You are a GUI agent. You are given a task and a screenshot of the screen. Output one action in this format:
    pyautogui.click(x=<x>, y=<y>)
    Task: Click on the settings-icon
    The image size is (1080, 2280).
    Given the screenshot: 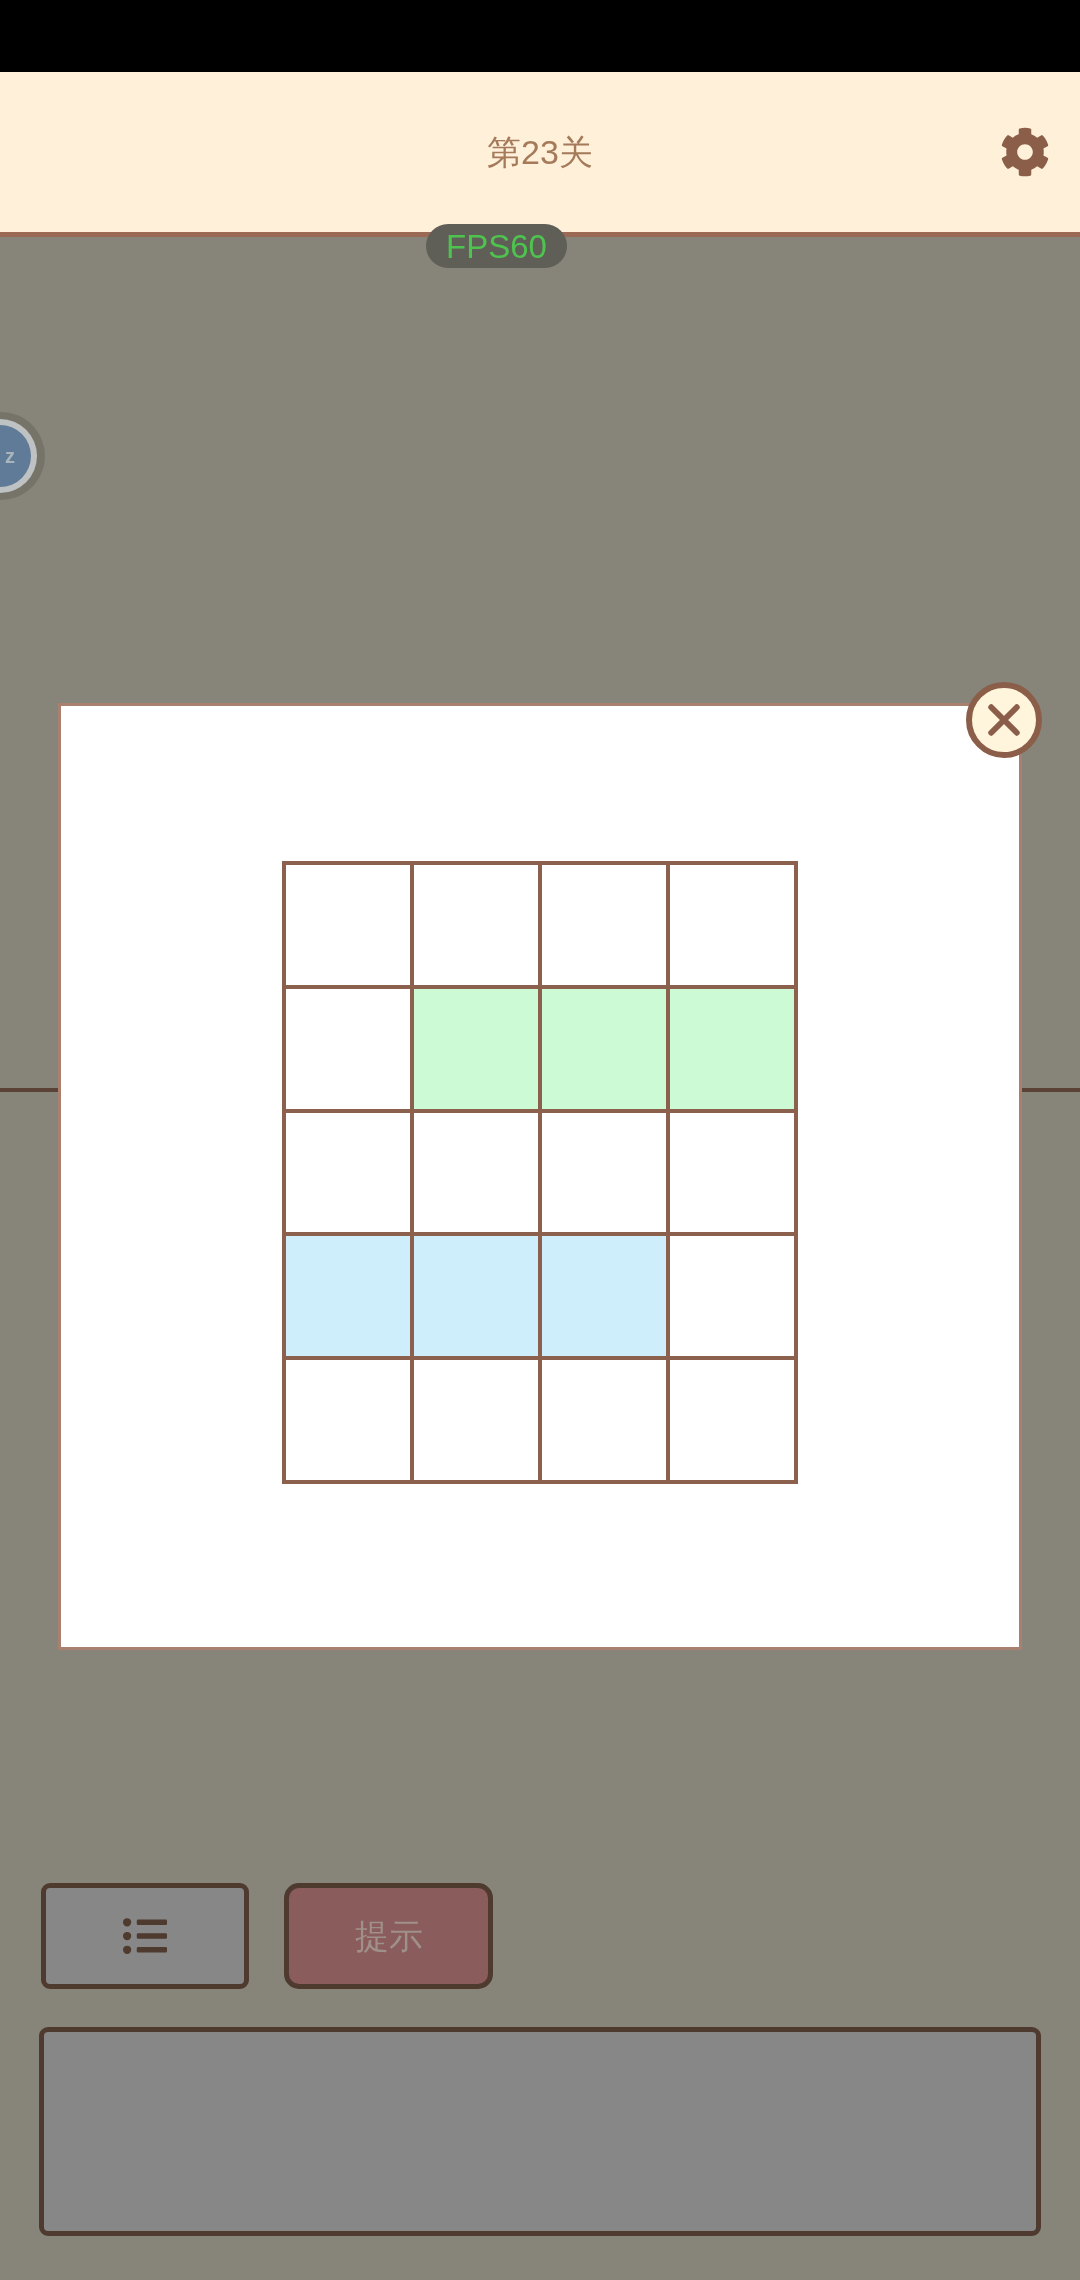 What is the action you would take?
    pyautogui.click(x=1025, y=152)
    